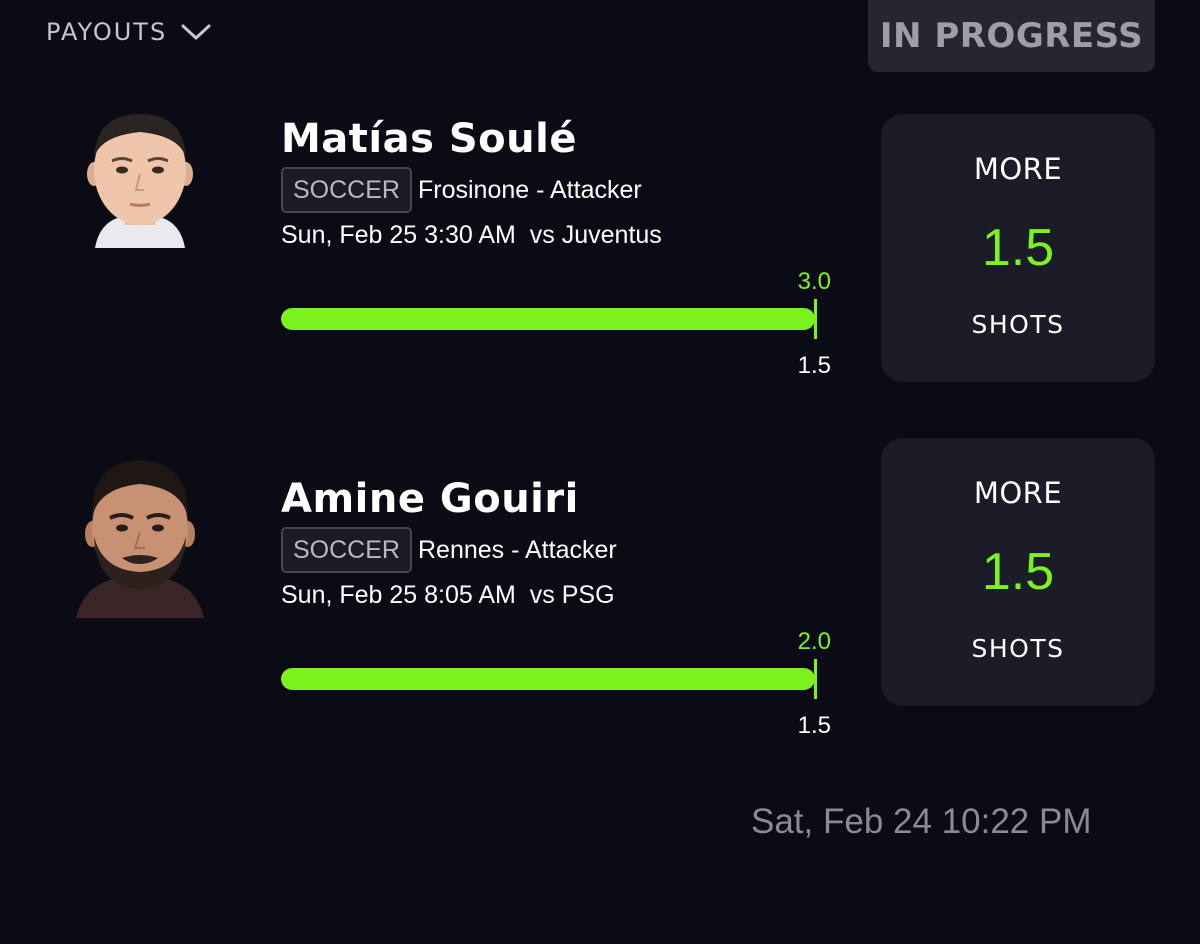 This screenshot has height=944, width=1200. I want to click on game-info: Sun, Feb 25 8:05 AM vs PSG, so click(448, 595).